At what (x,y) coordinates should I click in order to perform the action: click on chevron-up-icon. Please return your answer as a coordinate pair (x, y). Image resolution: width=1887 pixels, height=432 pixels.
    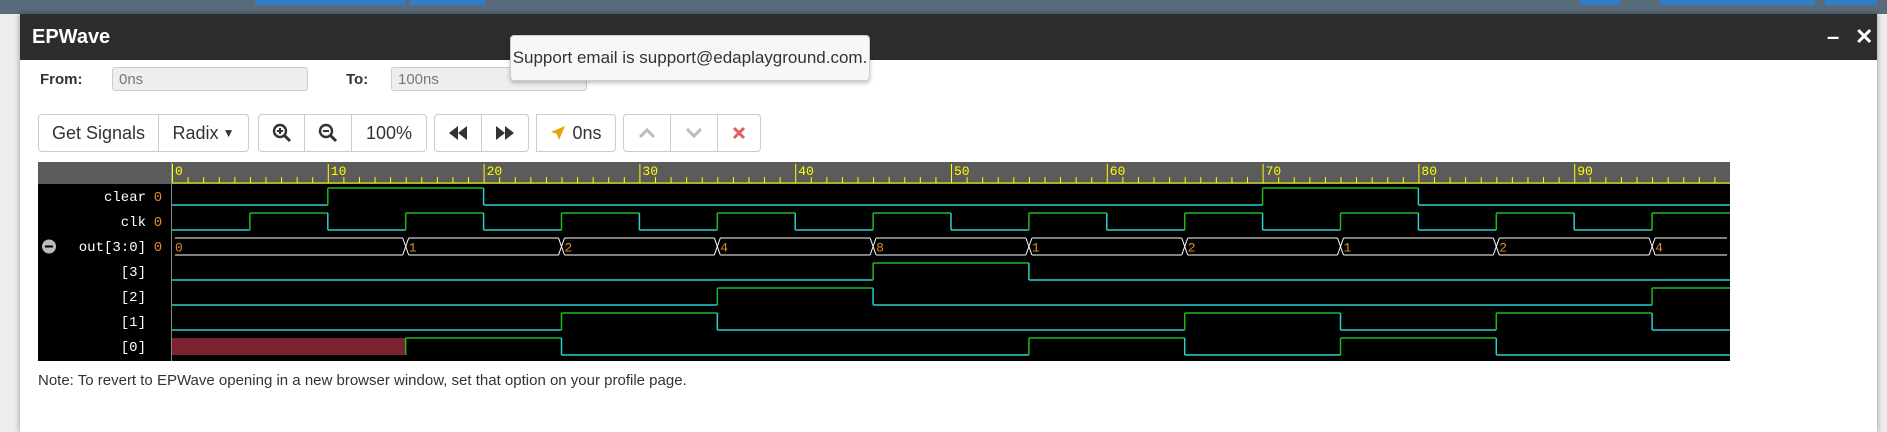
    Looking at the image, I should click on (647, 133).